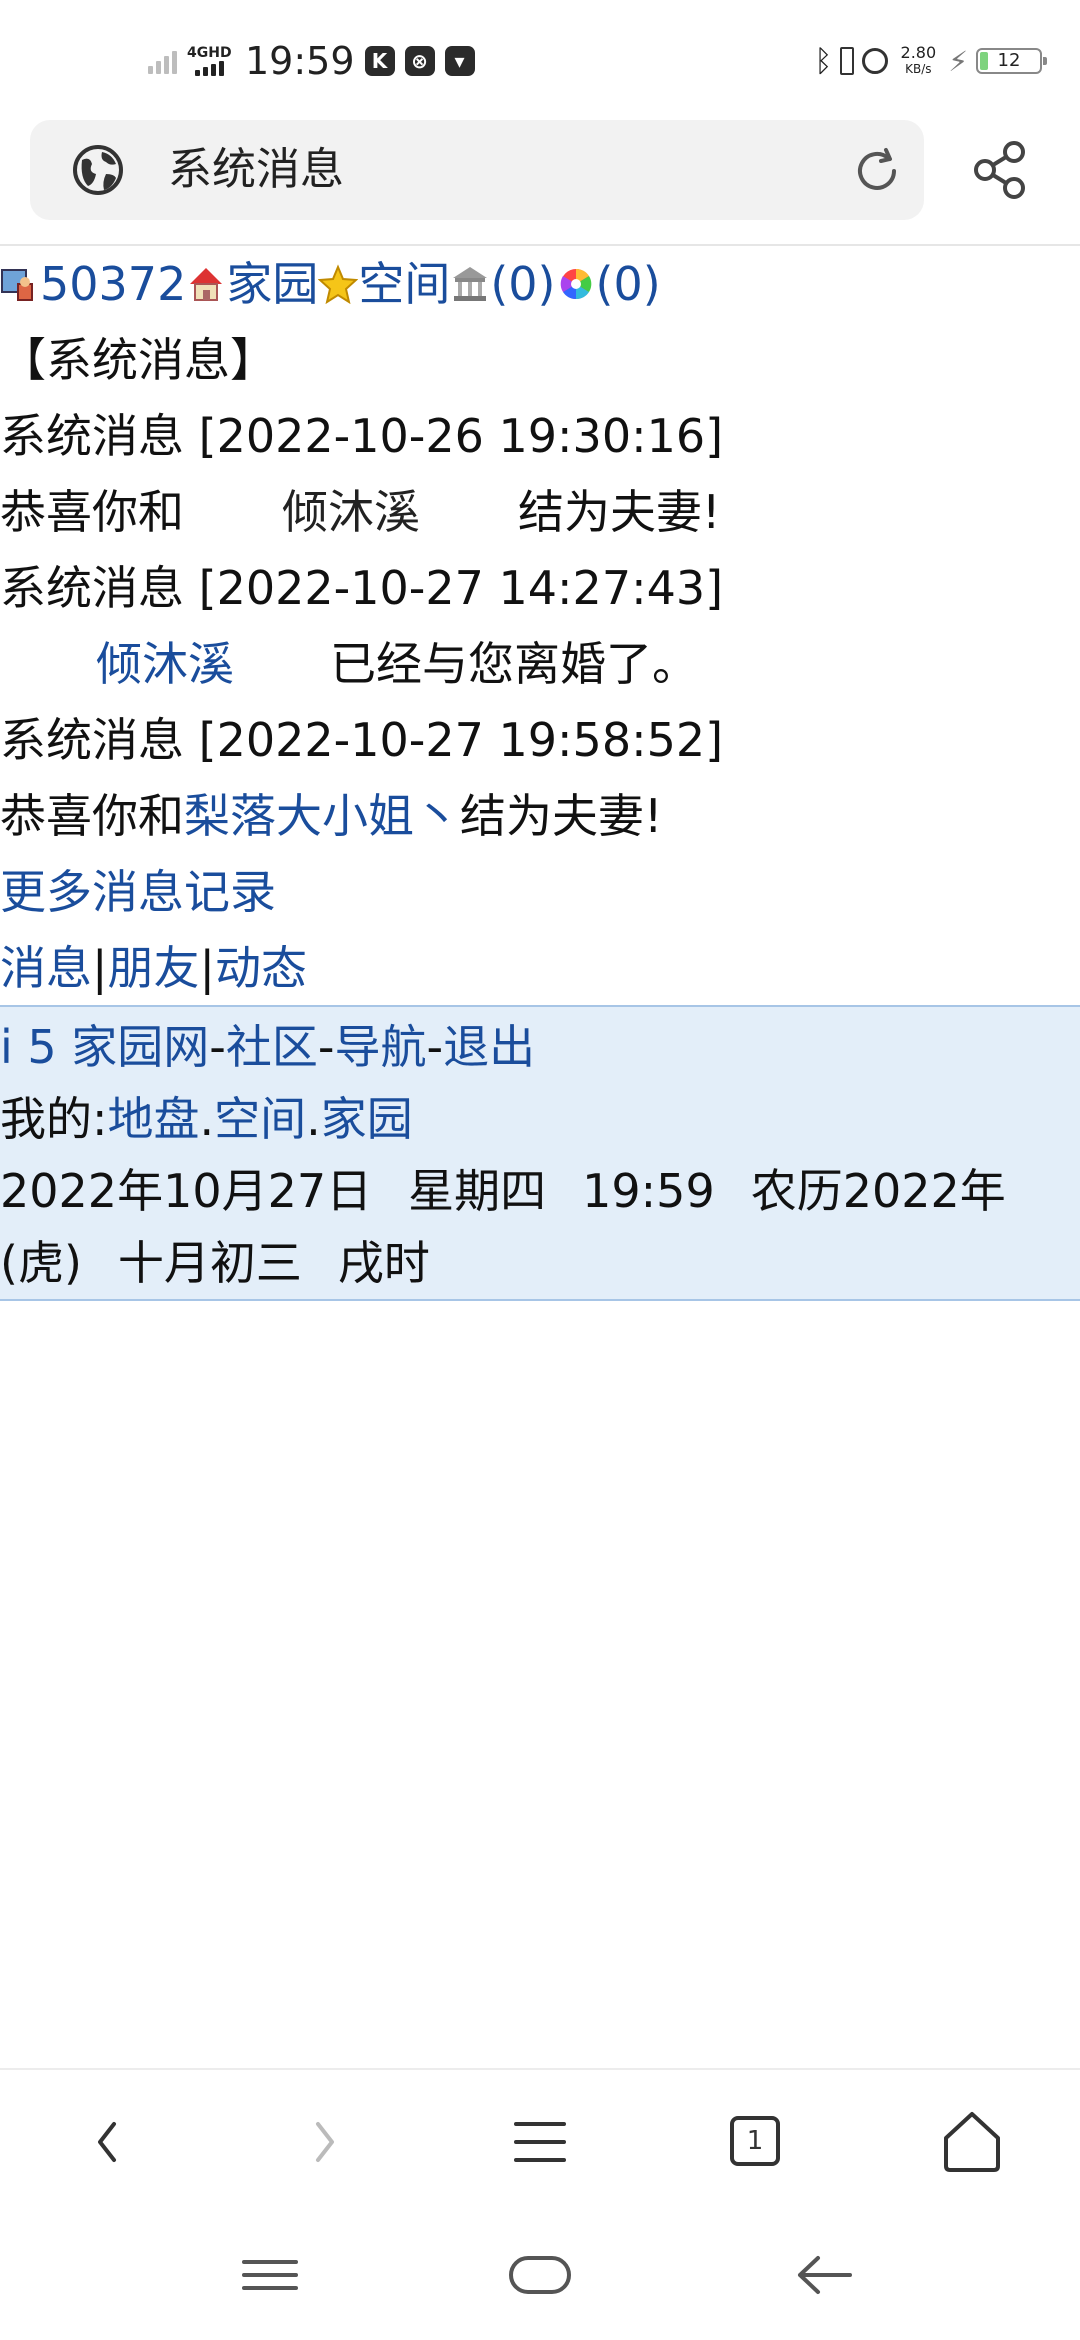 This screenshot has width=1080, height=2340. Describe the element at coordinates (459, 61) in the screenshot. I see `app-mail-icon: ▾` at that location.